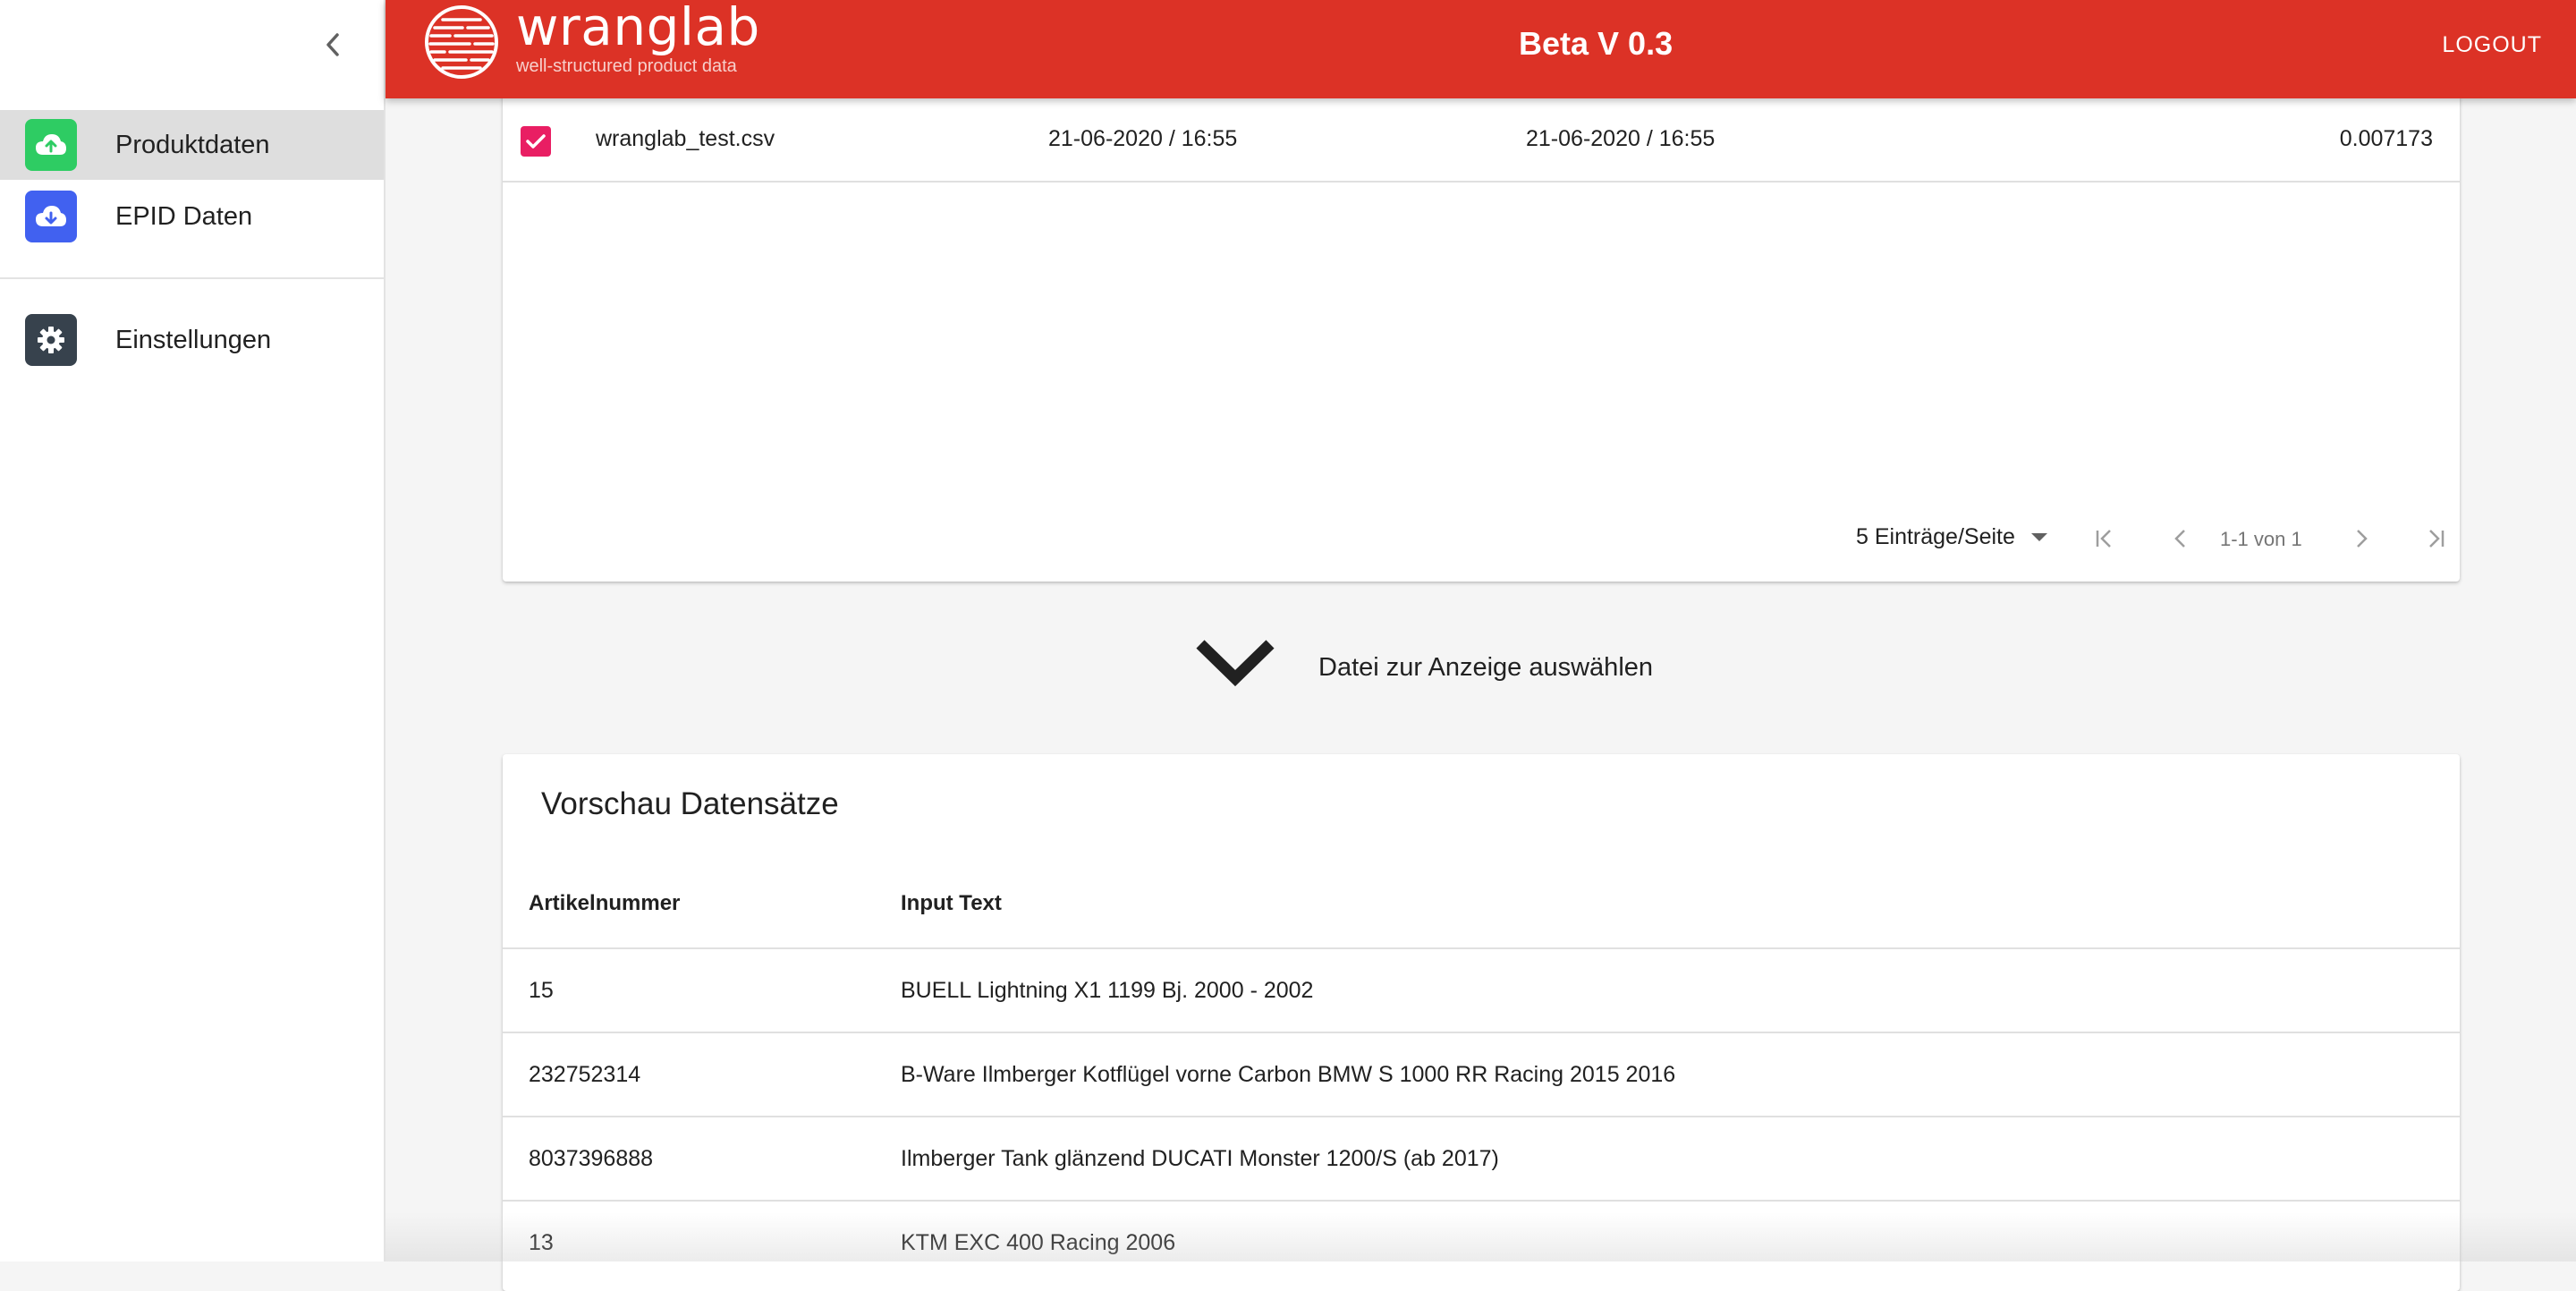  Describe the element at coordinates (1481, 540) in the screenshot. I see `pagination: 5 Einträge/Seite 1-1 von 1` at that location.